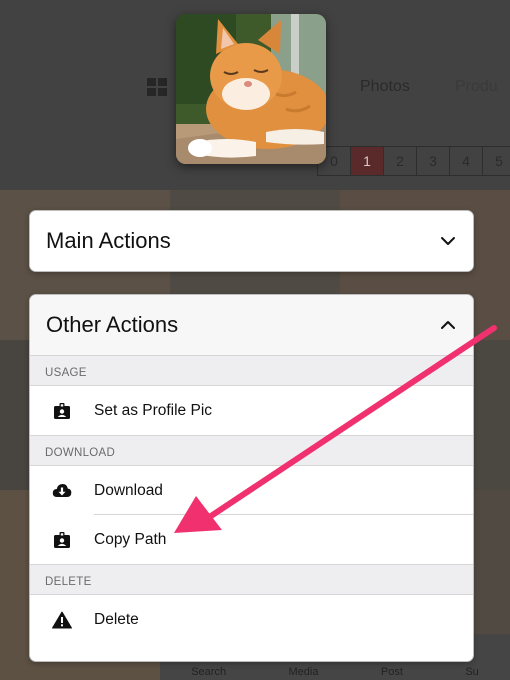  Describe the element at coordinates (466, 161) in the screenshot. I see `page-button: 4` at that location.